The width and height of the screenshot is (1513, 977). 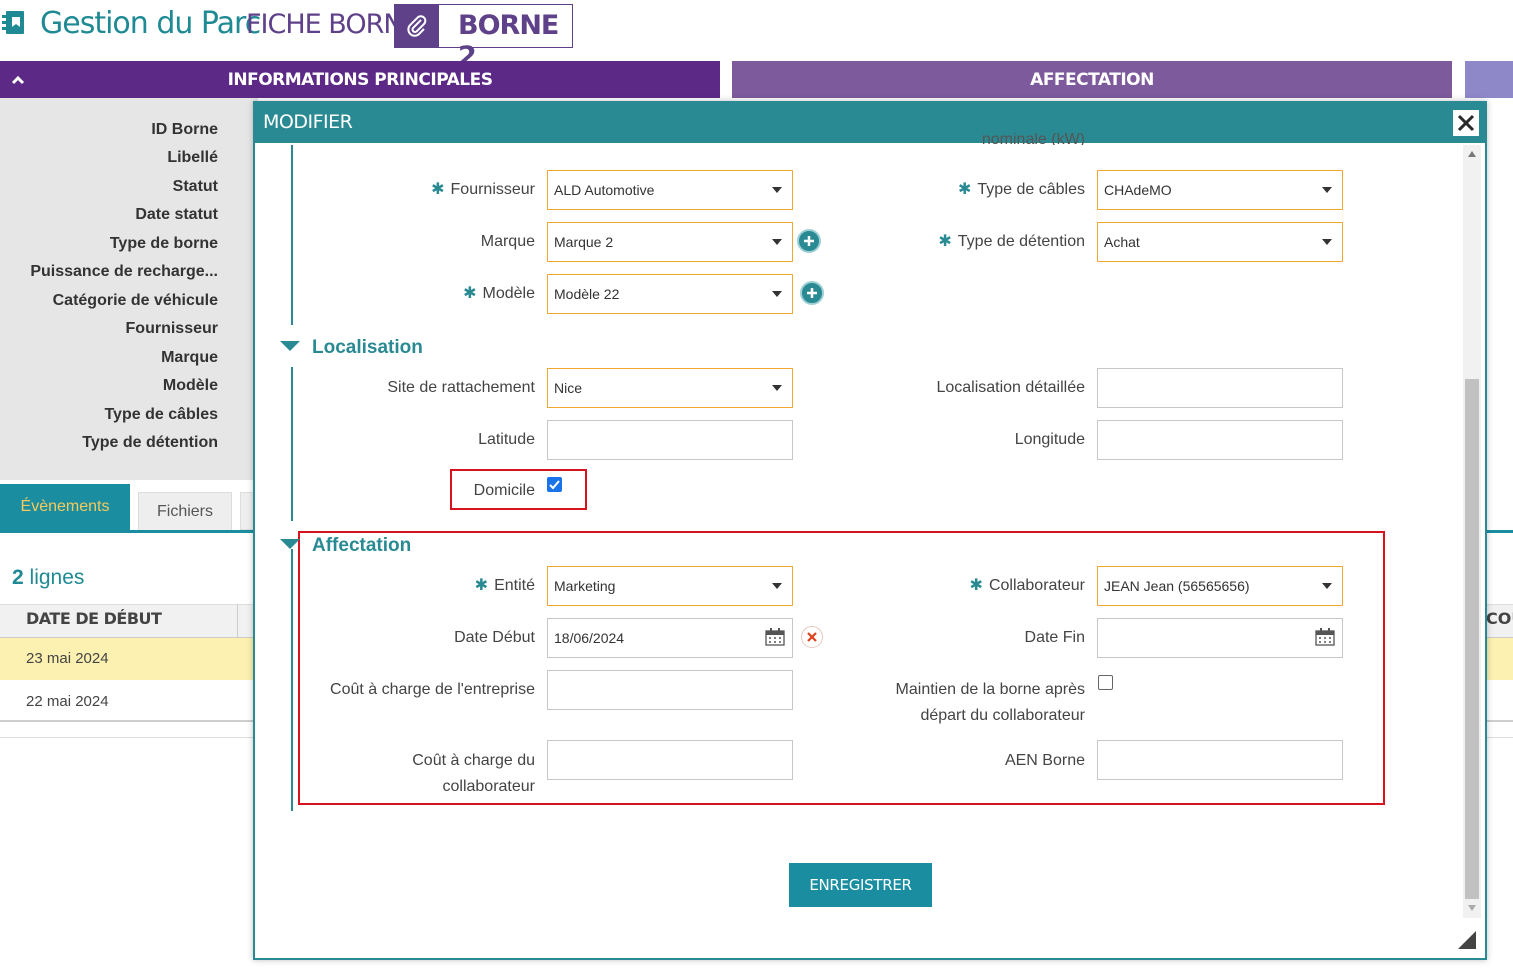 I want to click on info-label-marque: Marque, so click(x=189, y=357).